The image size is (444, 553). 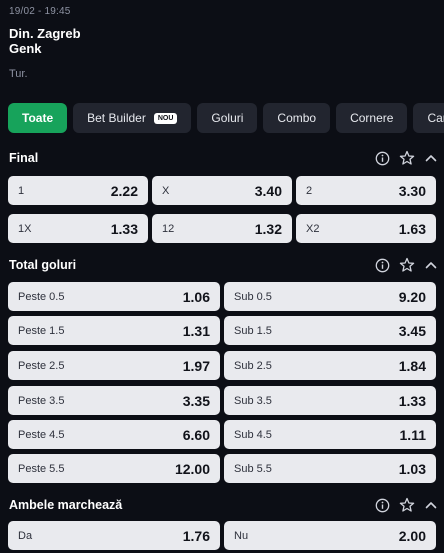 What do you see at coordinates (196, 400) in the screenshot?
I see `odd-value: 3.35` at bounding box center [196, 400].